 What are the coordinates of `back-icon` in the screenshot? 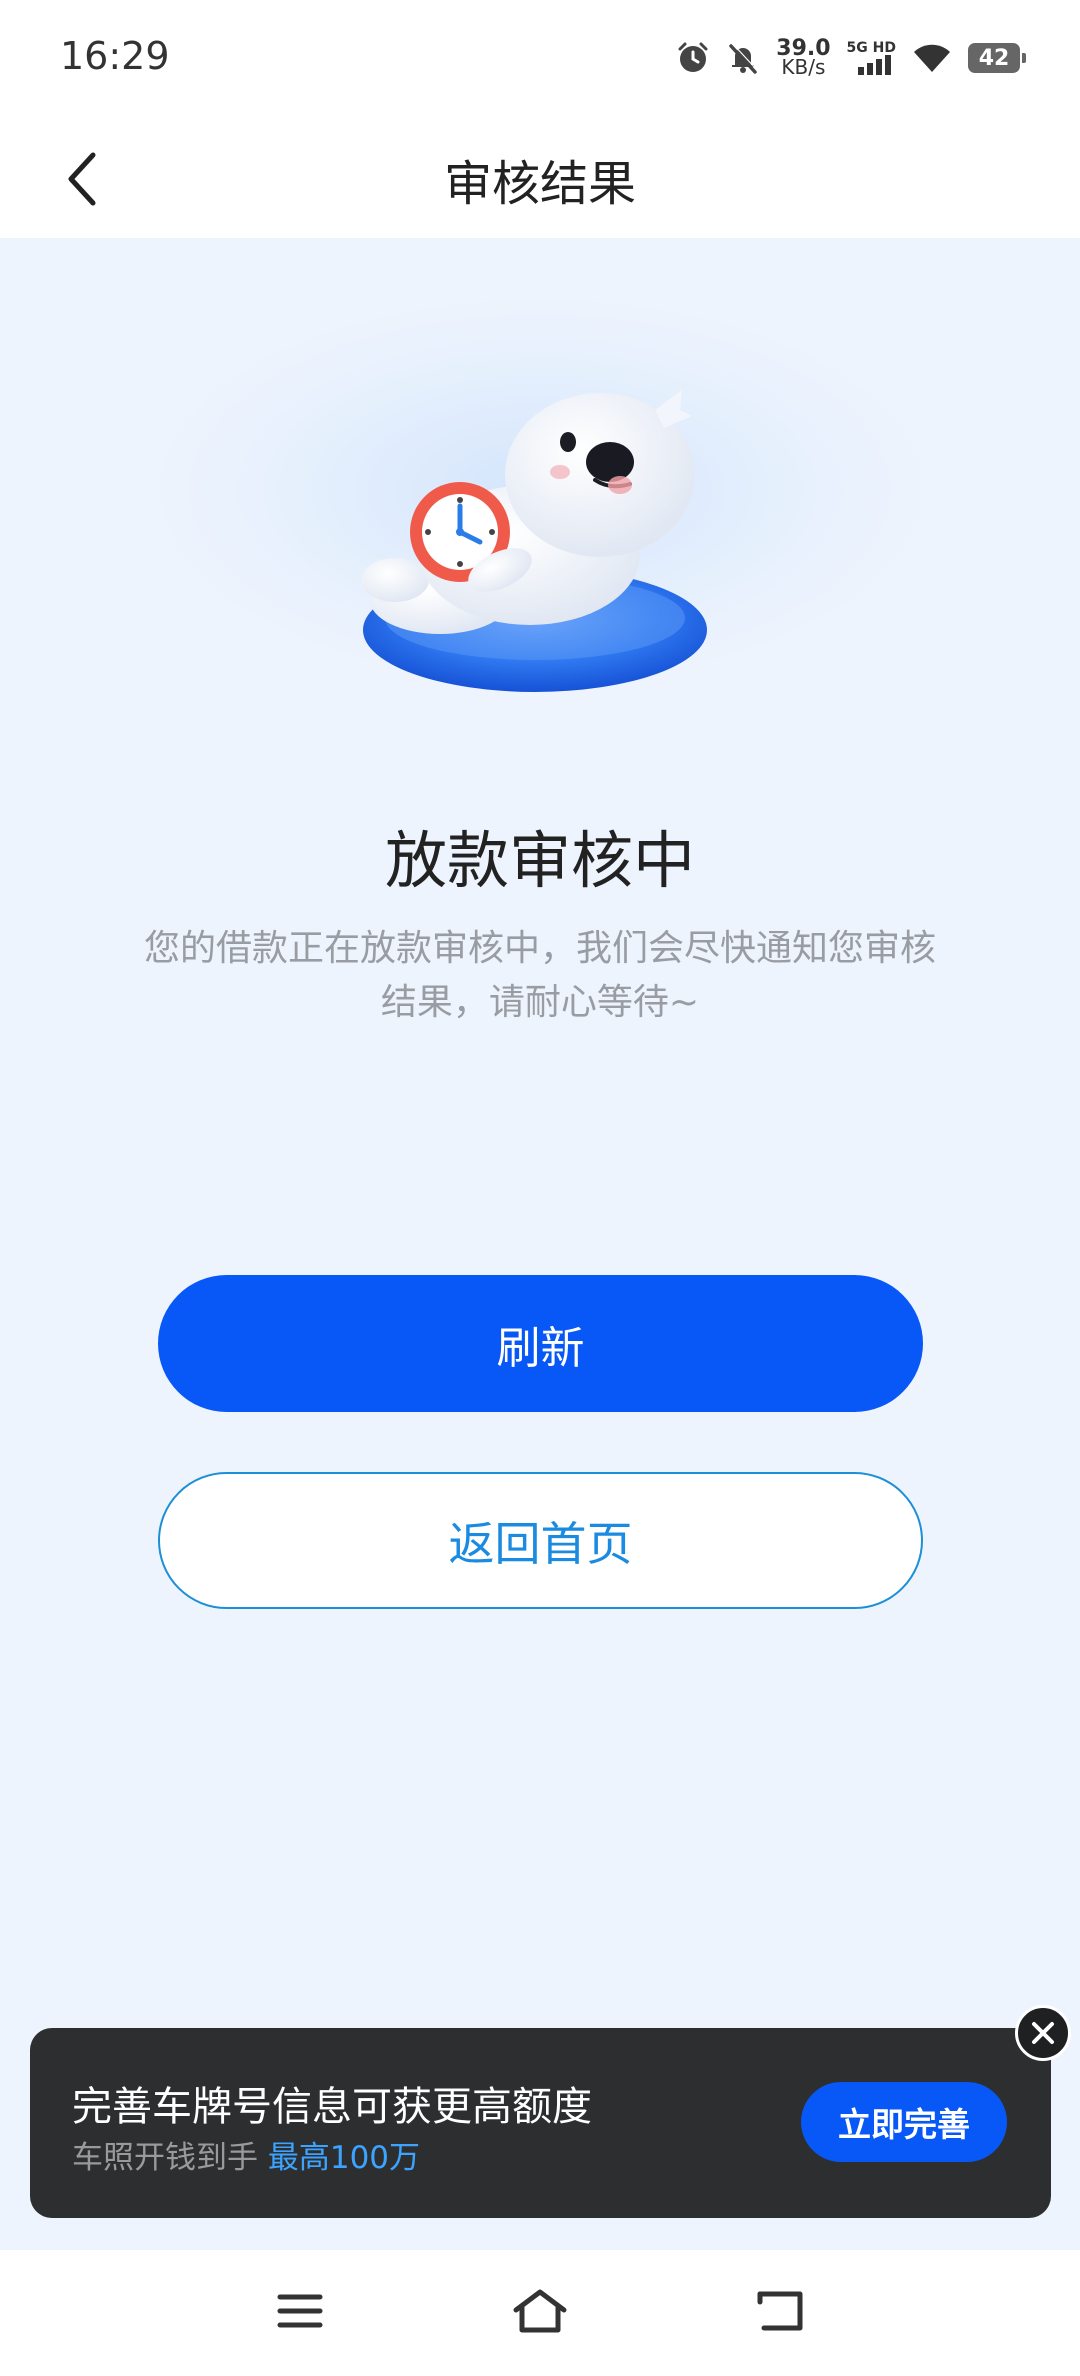 It's located at (780, 2311).